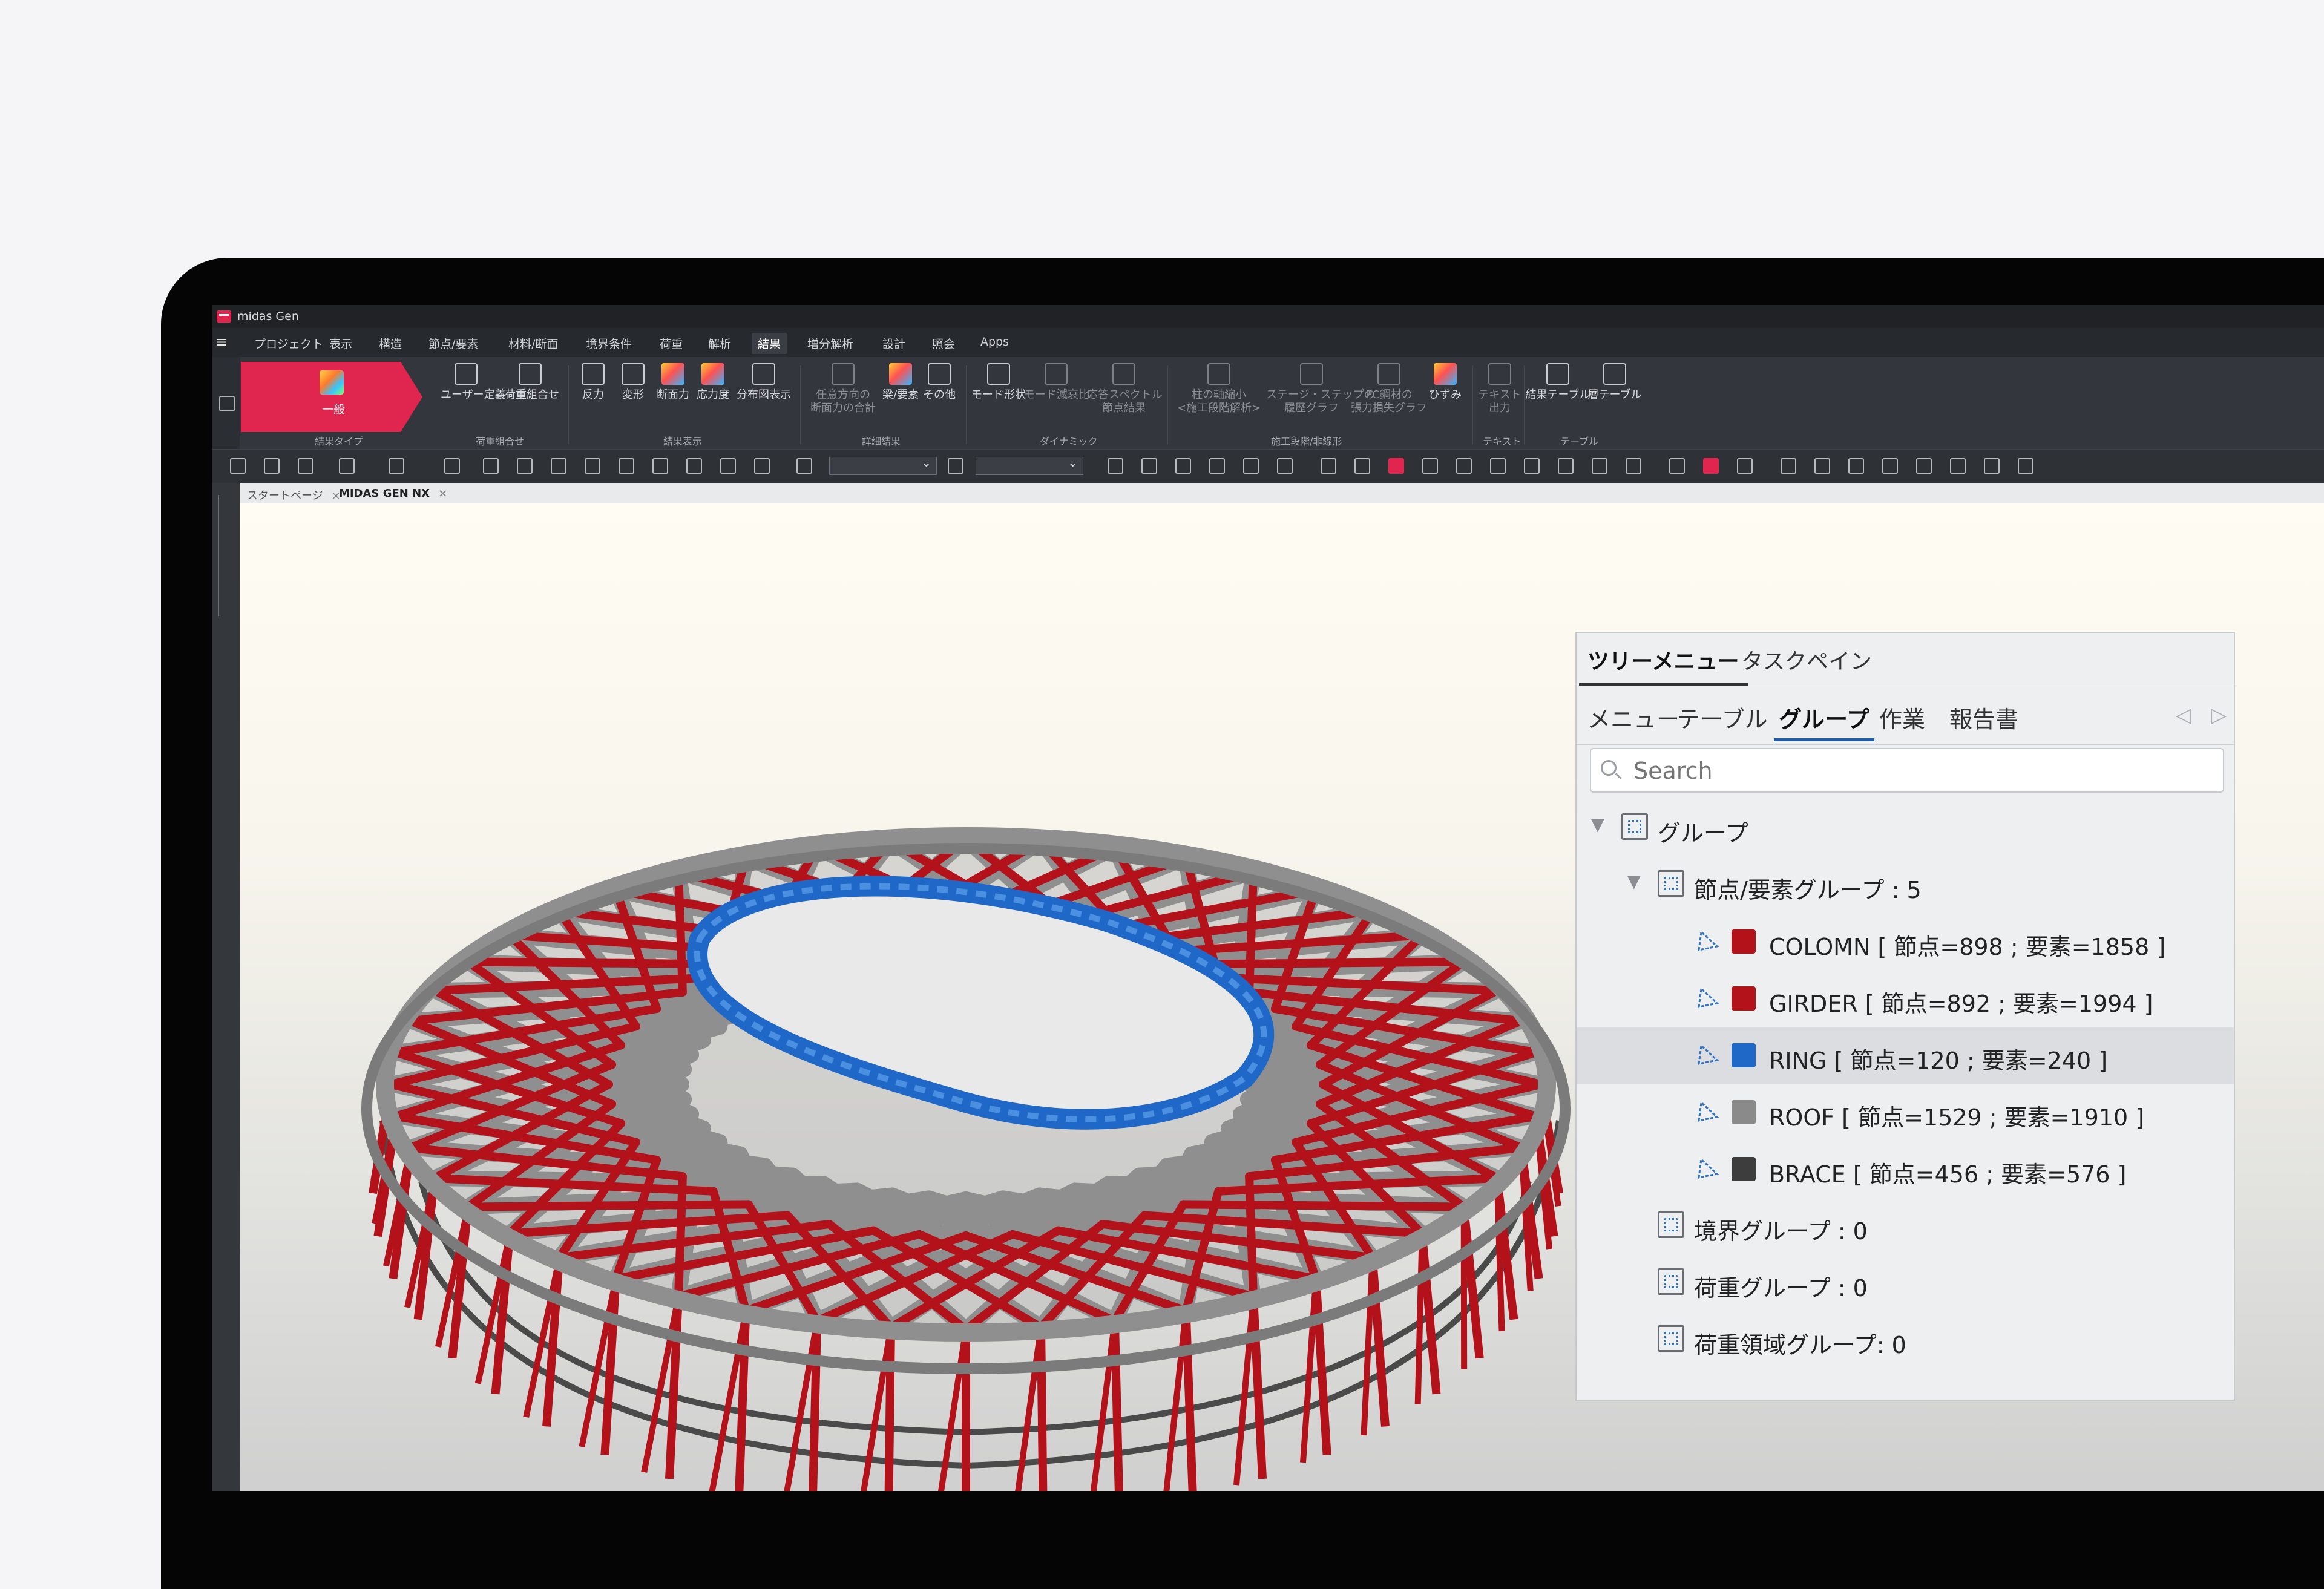  Describe the element at coordinates (347, 466) in the screenshot. I see `undo-icon` at that location.